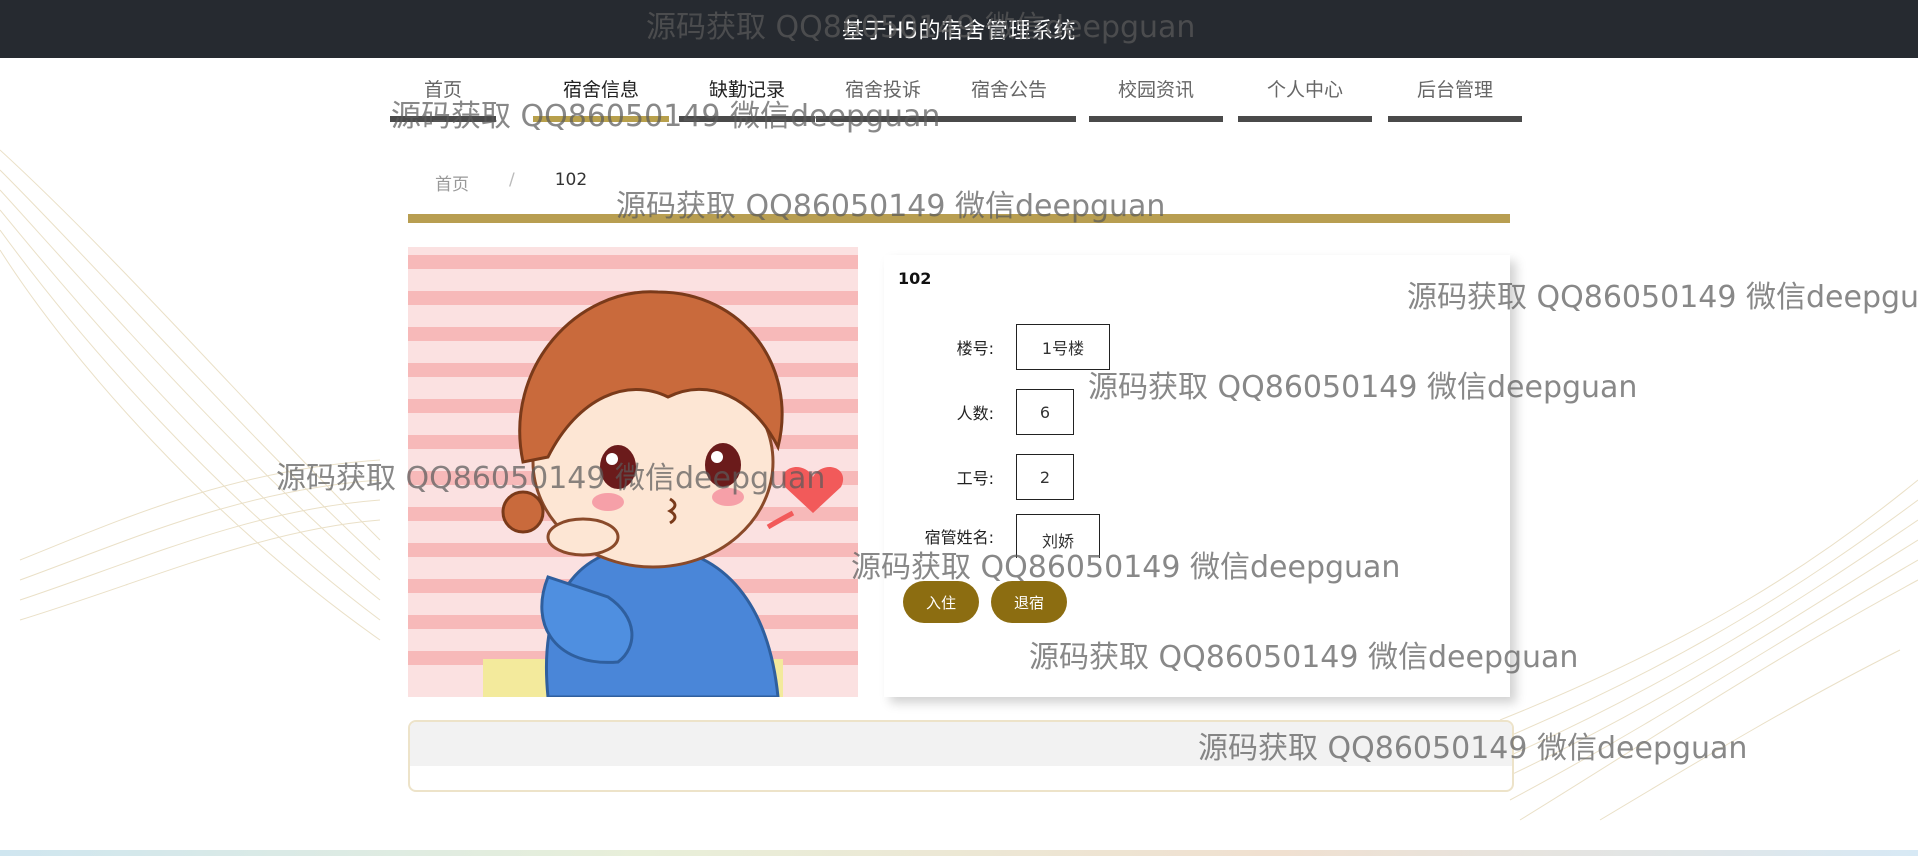 The image size is (1918, 856). What do you see at coordinates (959, 853) in the screenshot?
I see `footer-strip` at bounding box center [959, 853].